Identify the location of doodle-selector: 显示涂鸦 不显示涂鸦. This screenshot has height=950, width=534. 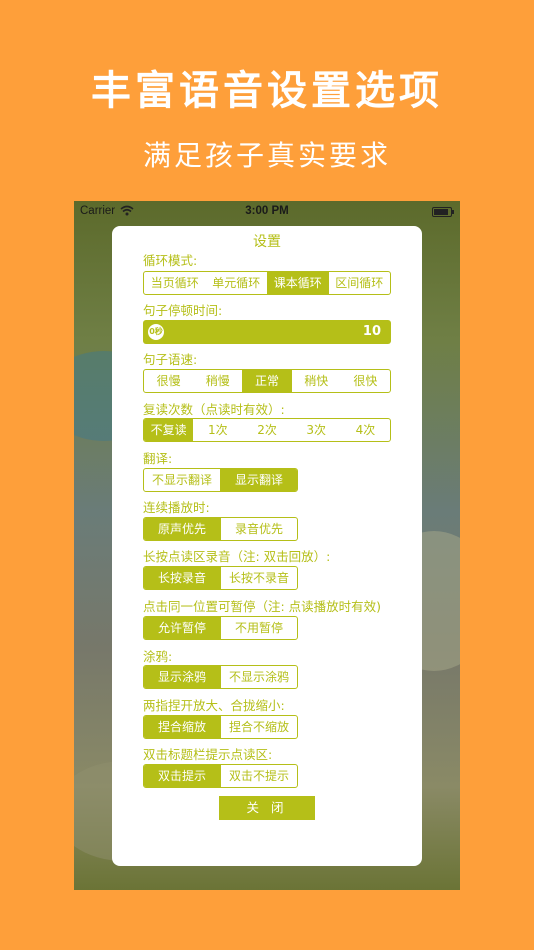
(220, 677).